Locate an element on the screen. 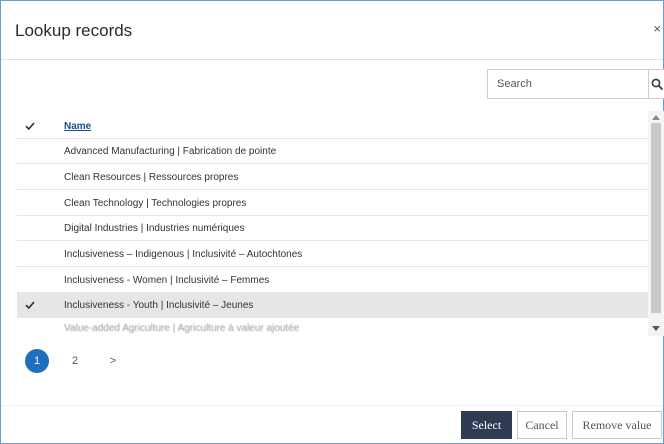 This screenshot has height=444, width=664. dialog-title: Lookup records is located at coordinates (74, 30).